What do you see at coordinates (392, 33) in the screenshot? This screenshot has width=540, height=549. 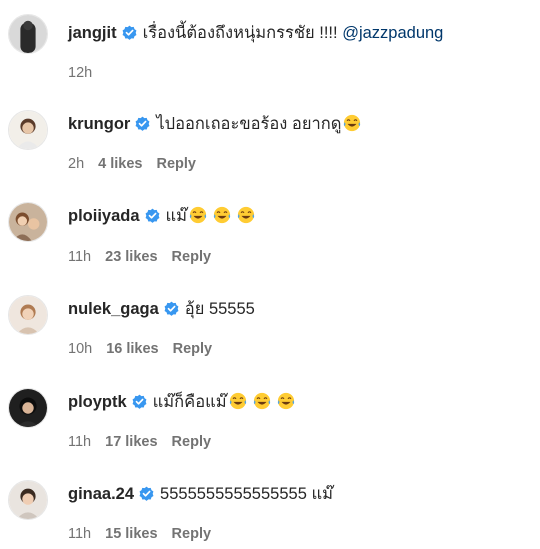 I see `mention-link: @jazzpadung` at bounding box center [392, 33].